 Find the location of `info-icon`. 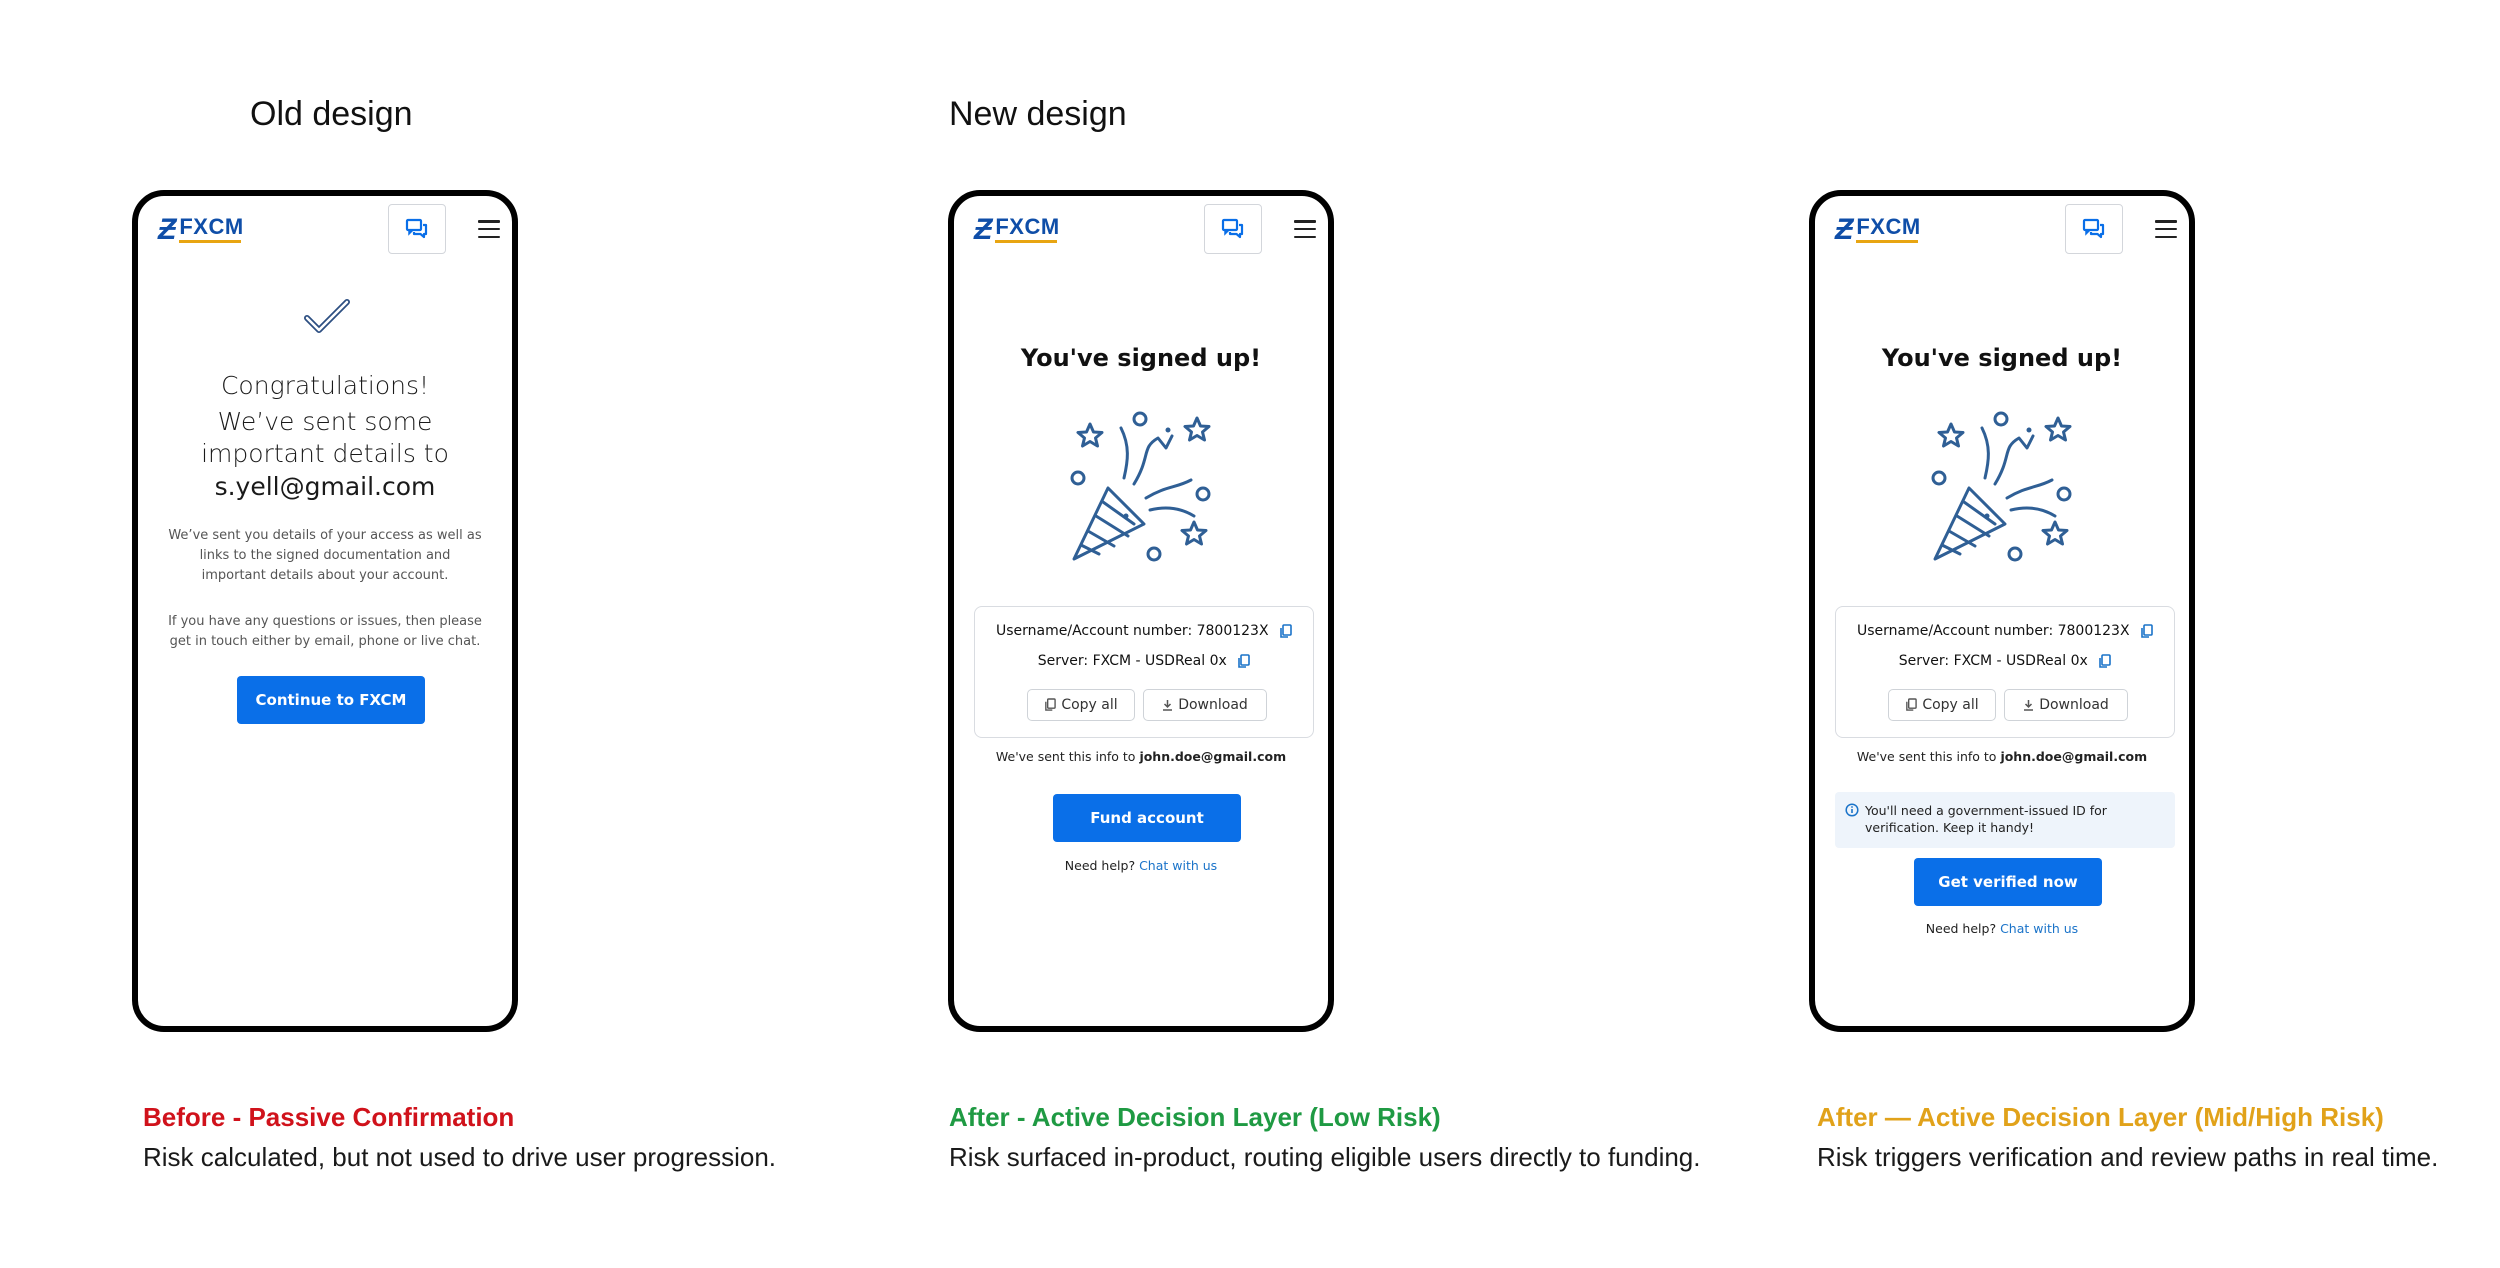

info-icon is located at coordinates (1852, 810).